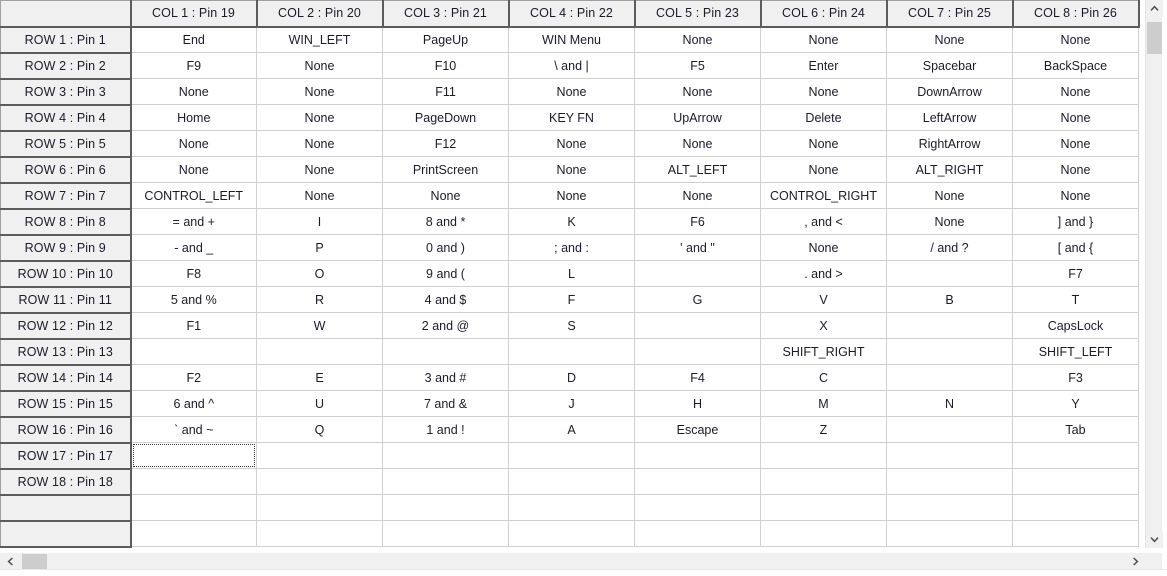 The width and height of the screenshot is (1167, 576). Describe the element at coordinates (697, 299) in the screenshot. I see `grid-cell-r11-c5: G` at that location.